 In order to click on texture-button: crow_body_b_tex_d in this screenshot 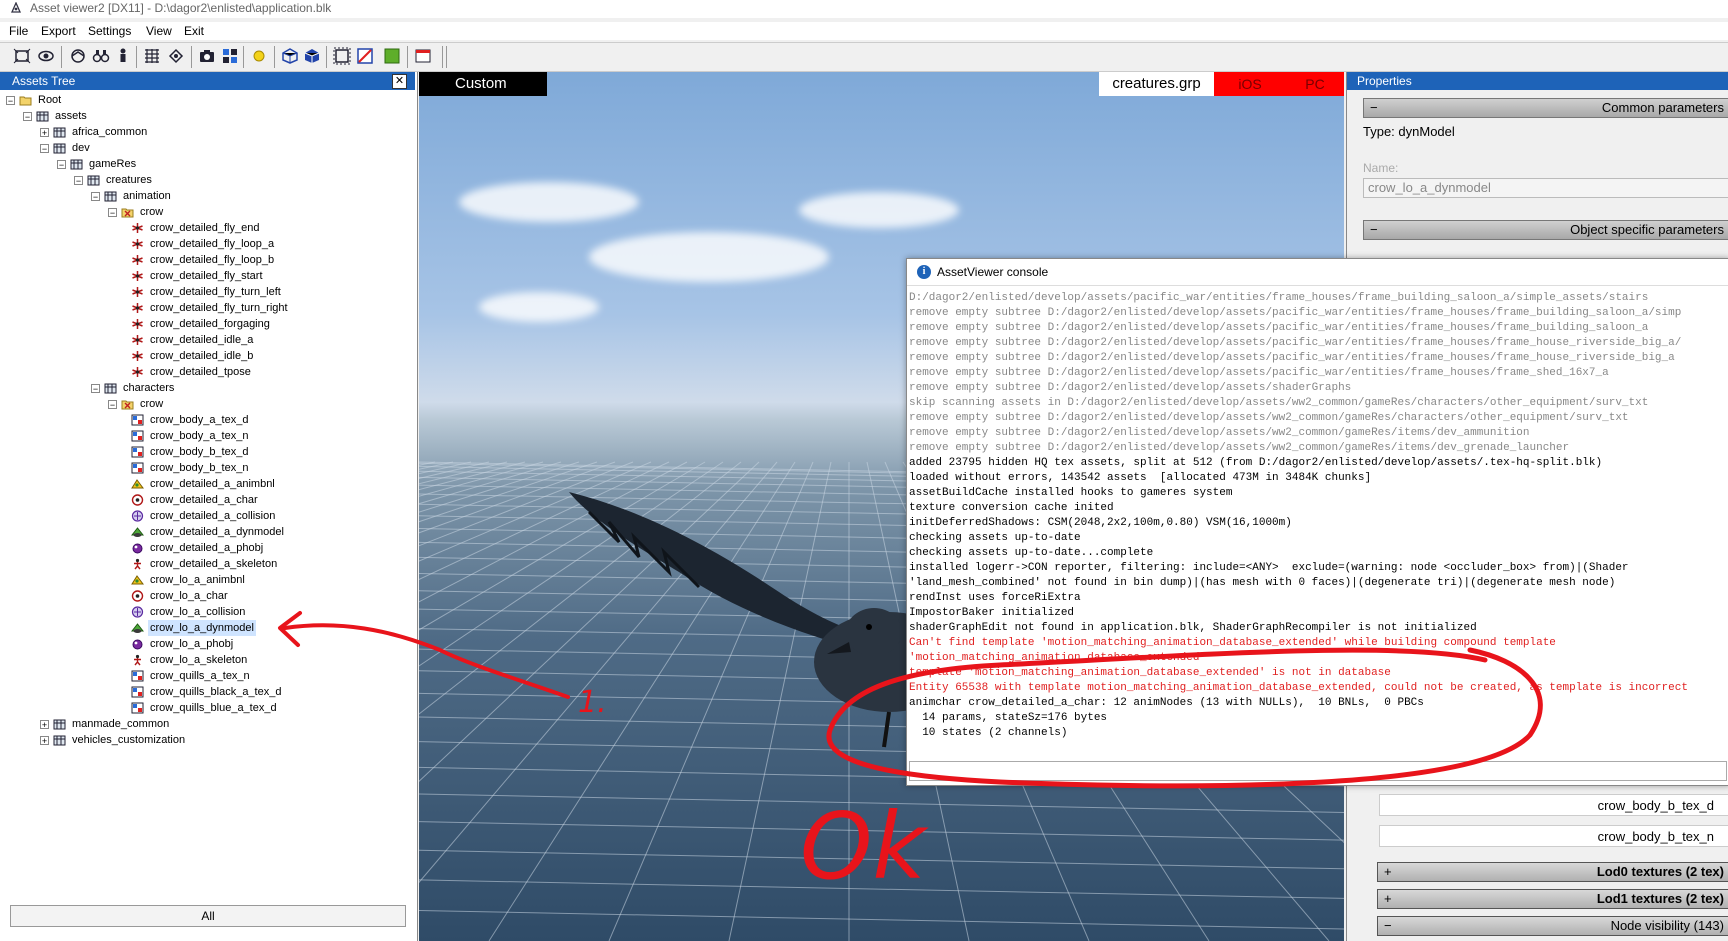, I will do `click(1553, 805)`.